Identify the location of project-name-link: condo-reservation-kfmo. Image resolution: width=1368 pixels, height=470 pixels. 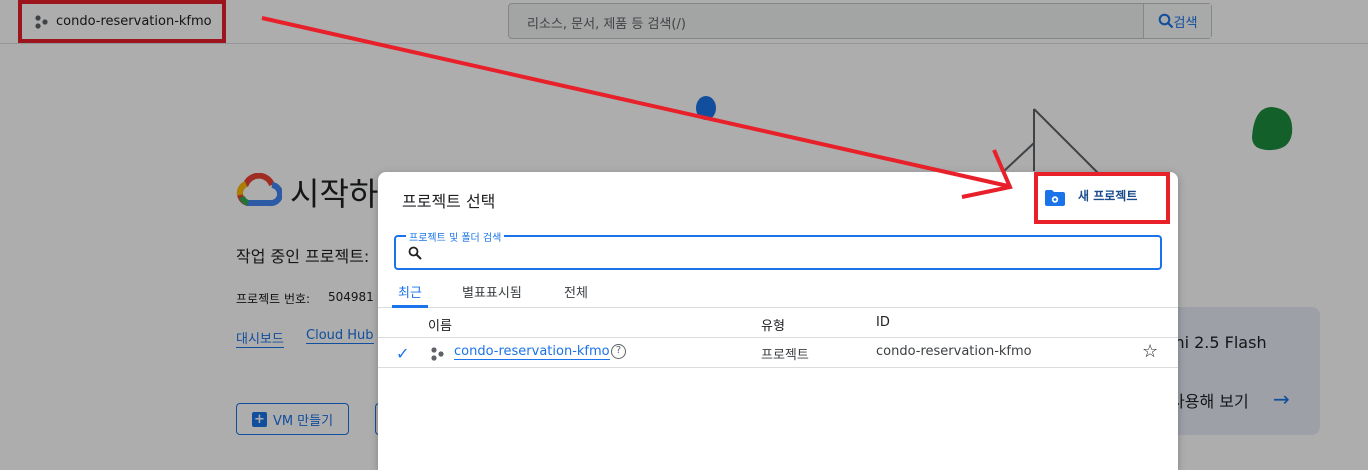
(532, 352).